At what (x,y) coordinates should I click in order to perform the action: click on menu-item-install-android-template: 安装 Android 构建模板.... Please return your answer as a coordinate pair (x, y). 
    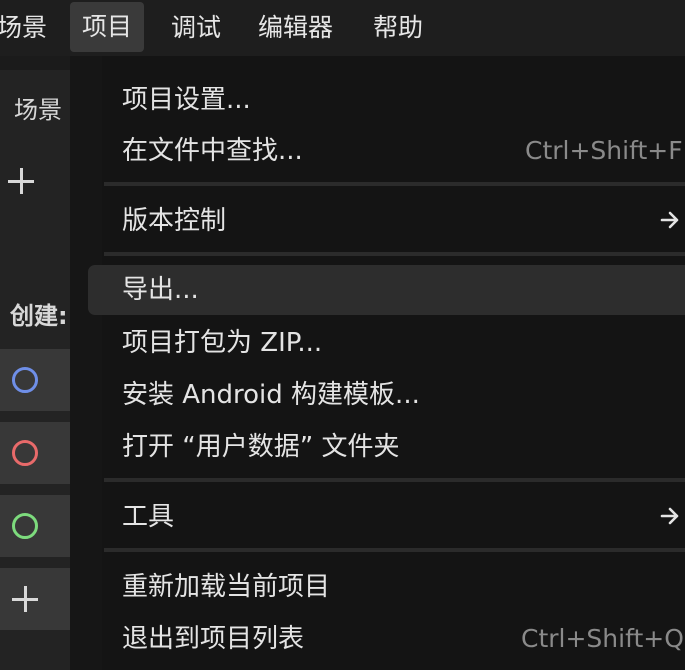
    Looking at the image, I should click on (393, 395).